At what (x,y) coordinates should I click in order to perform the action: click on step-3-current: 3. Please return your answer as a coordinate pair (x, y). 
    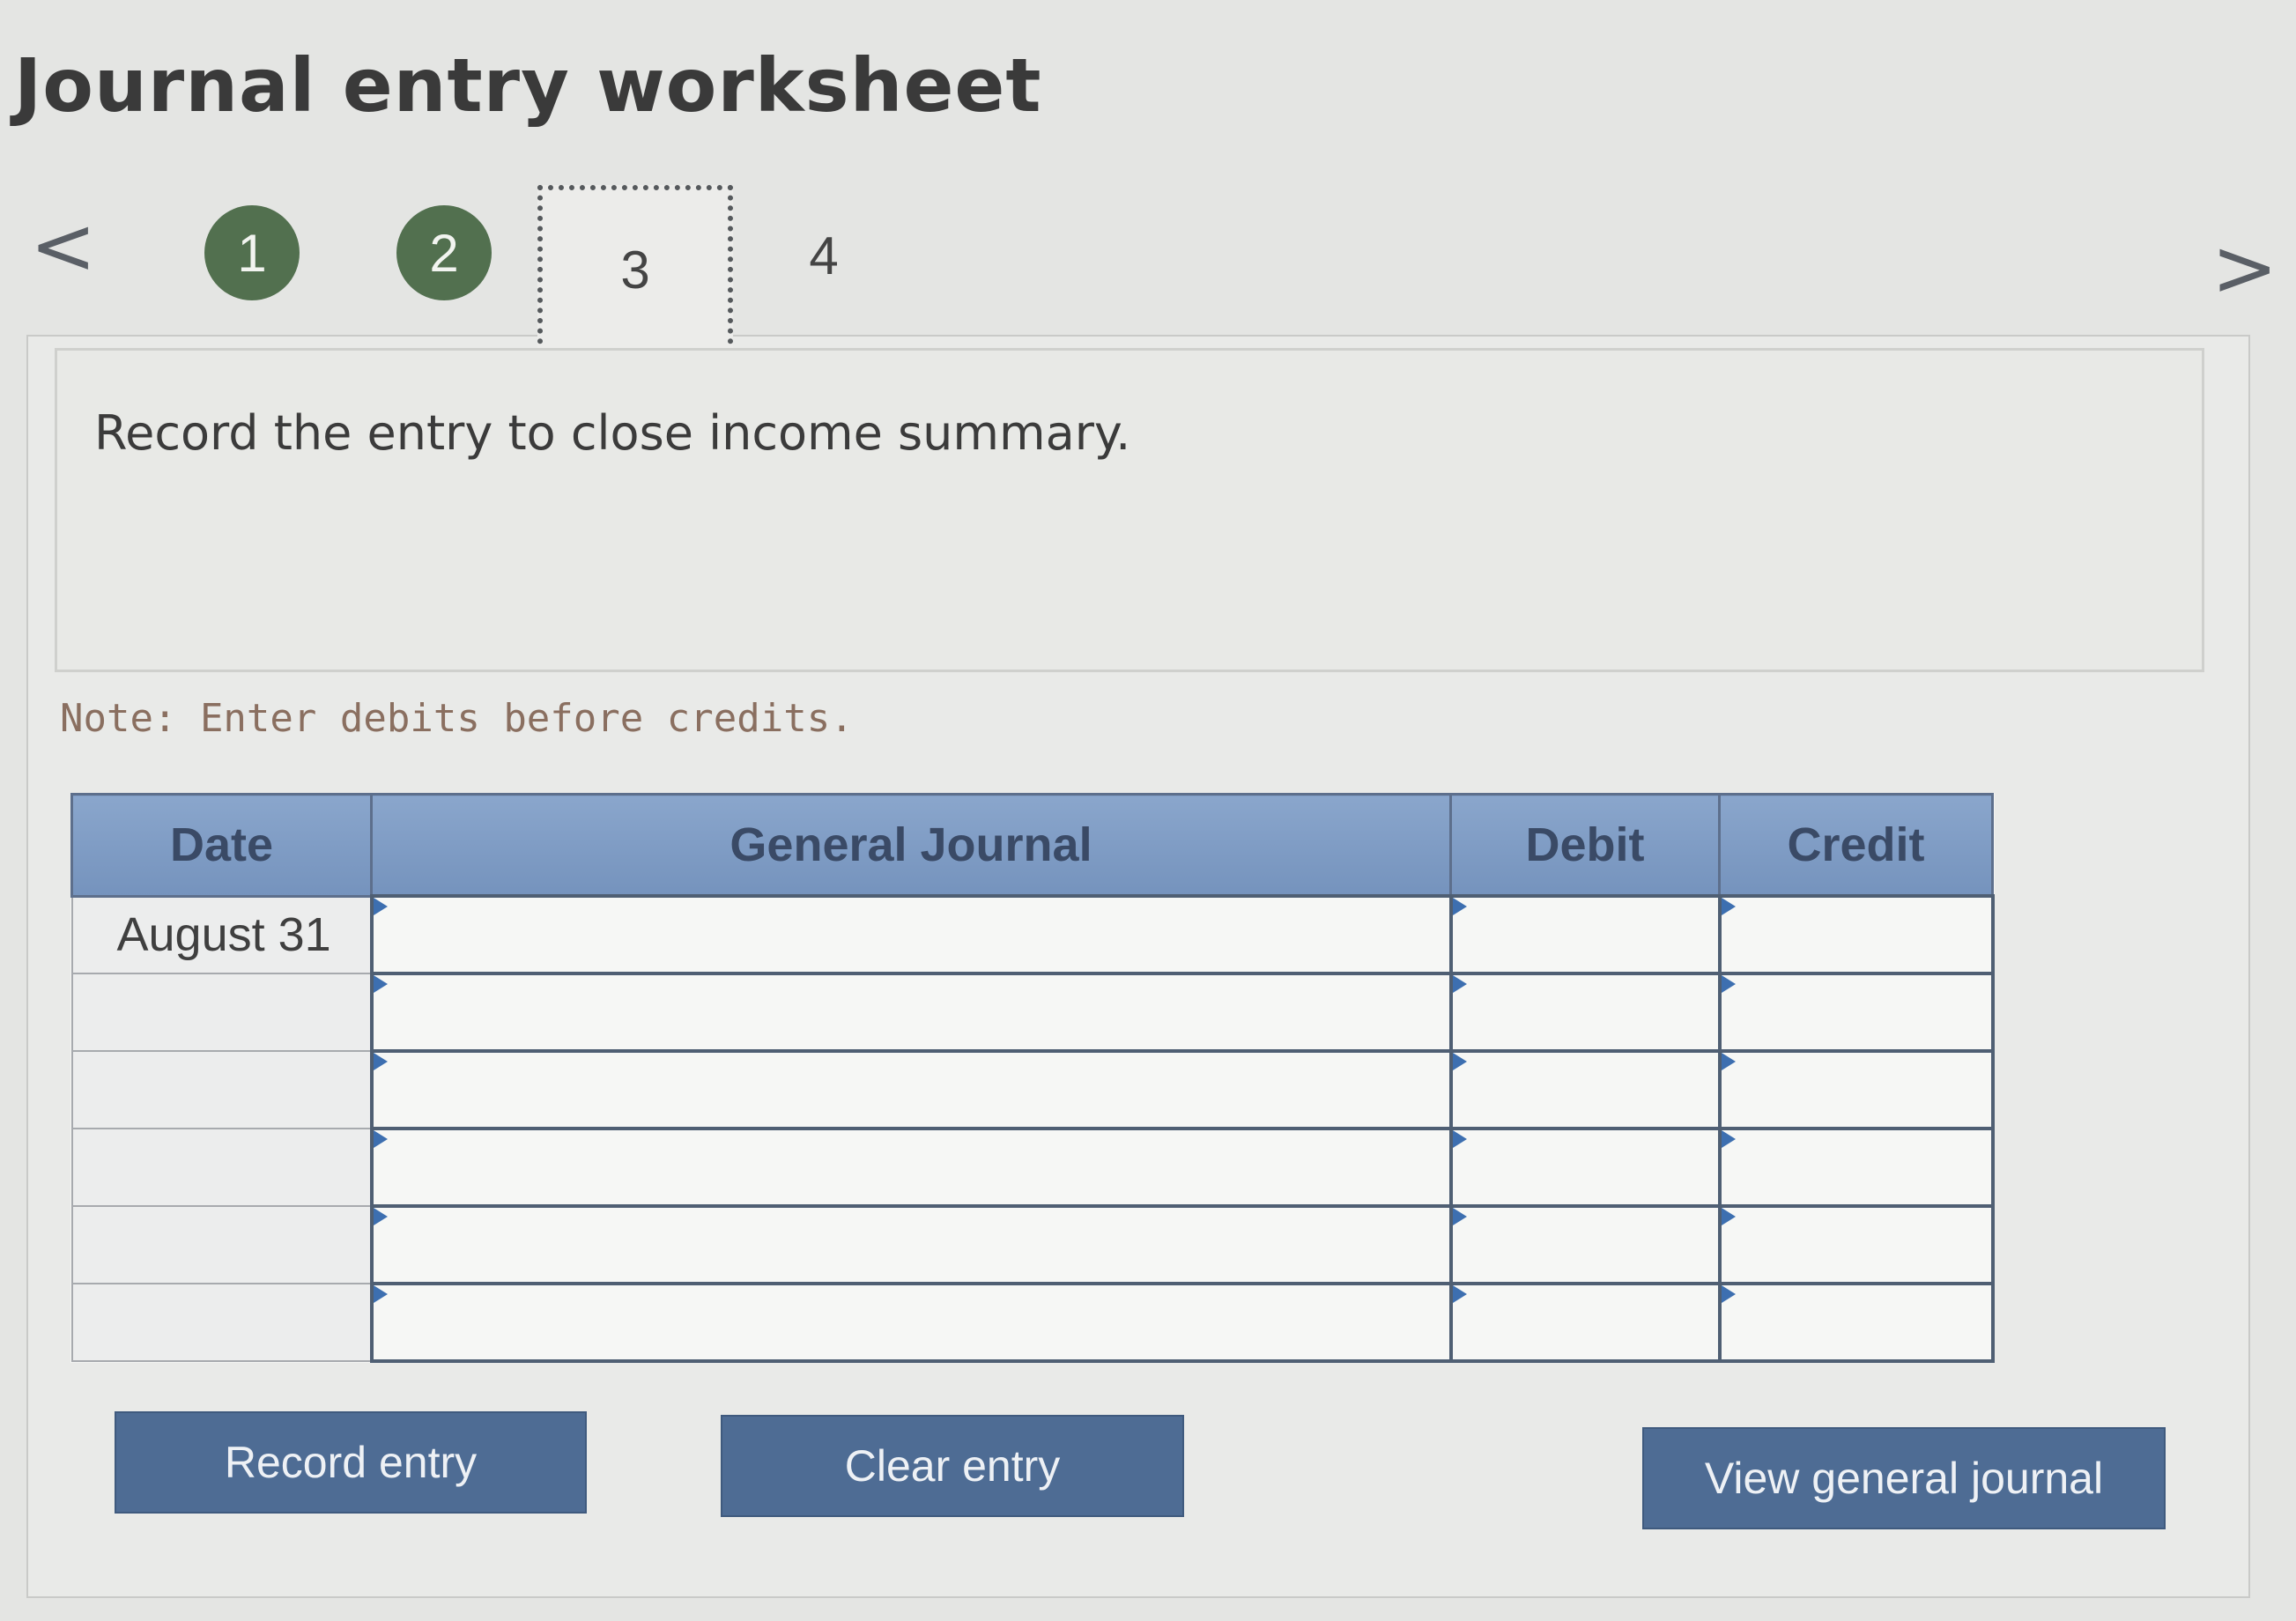
    Looking at the image, I should click on (635, 269).